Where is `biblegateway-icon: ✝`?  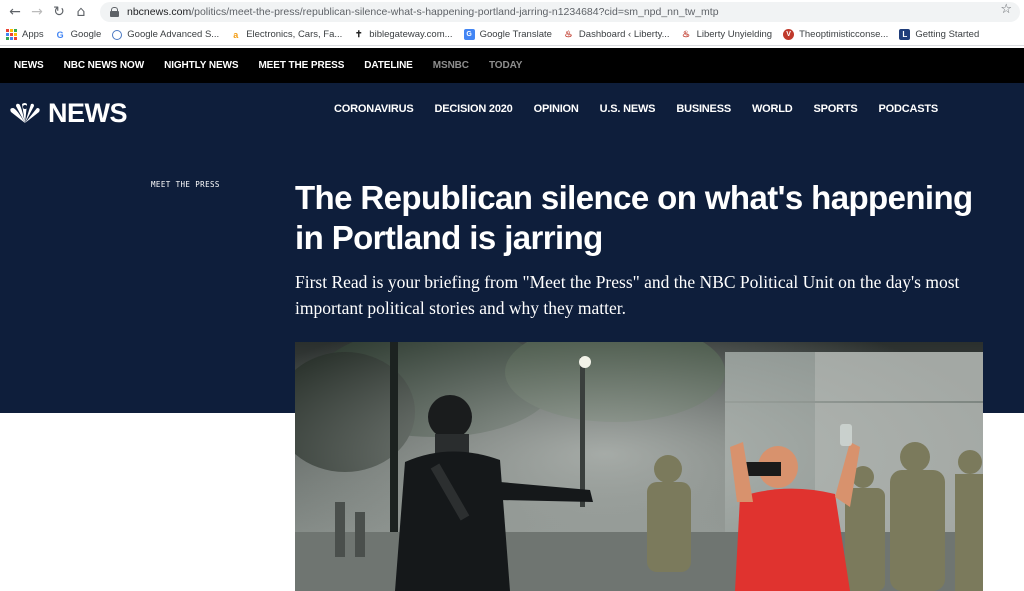 biblegateway-icon: ✝ is located at coordinates (359, 34).